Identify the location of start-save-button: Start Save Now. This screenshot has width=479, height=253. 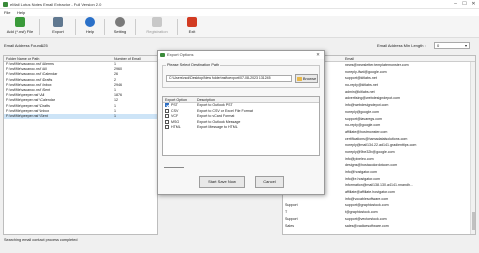
(222, 182).